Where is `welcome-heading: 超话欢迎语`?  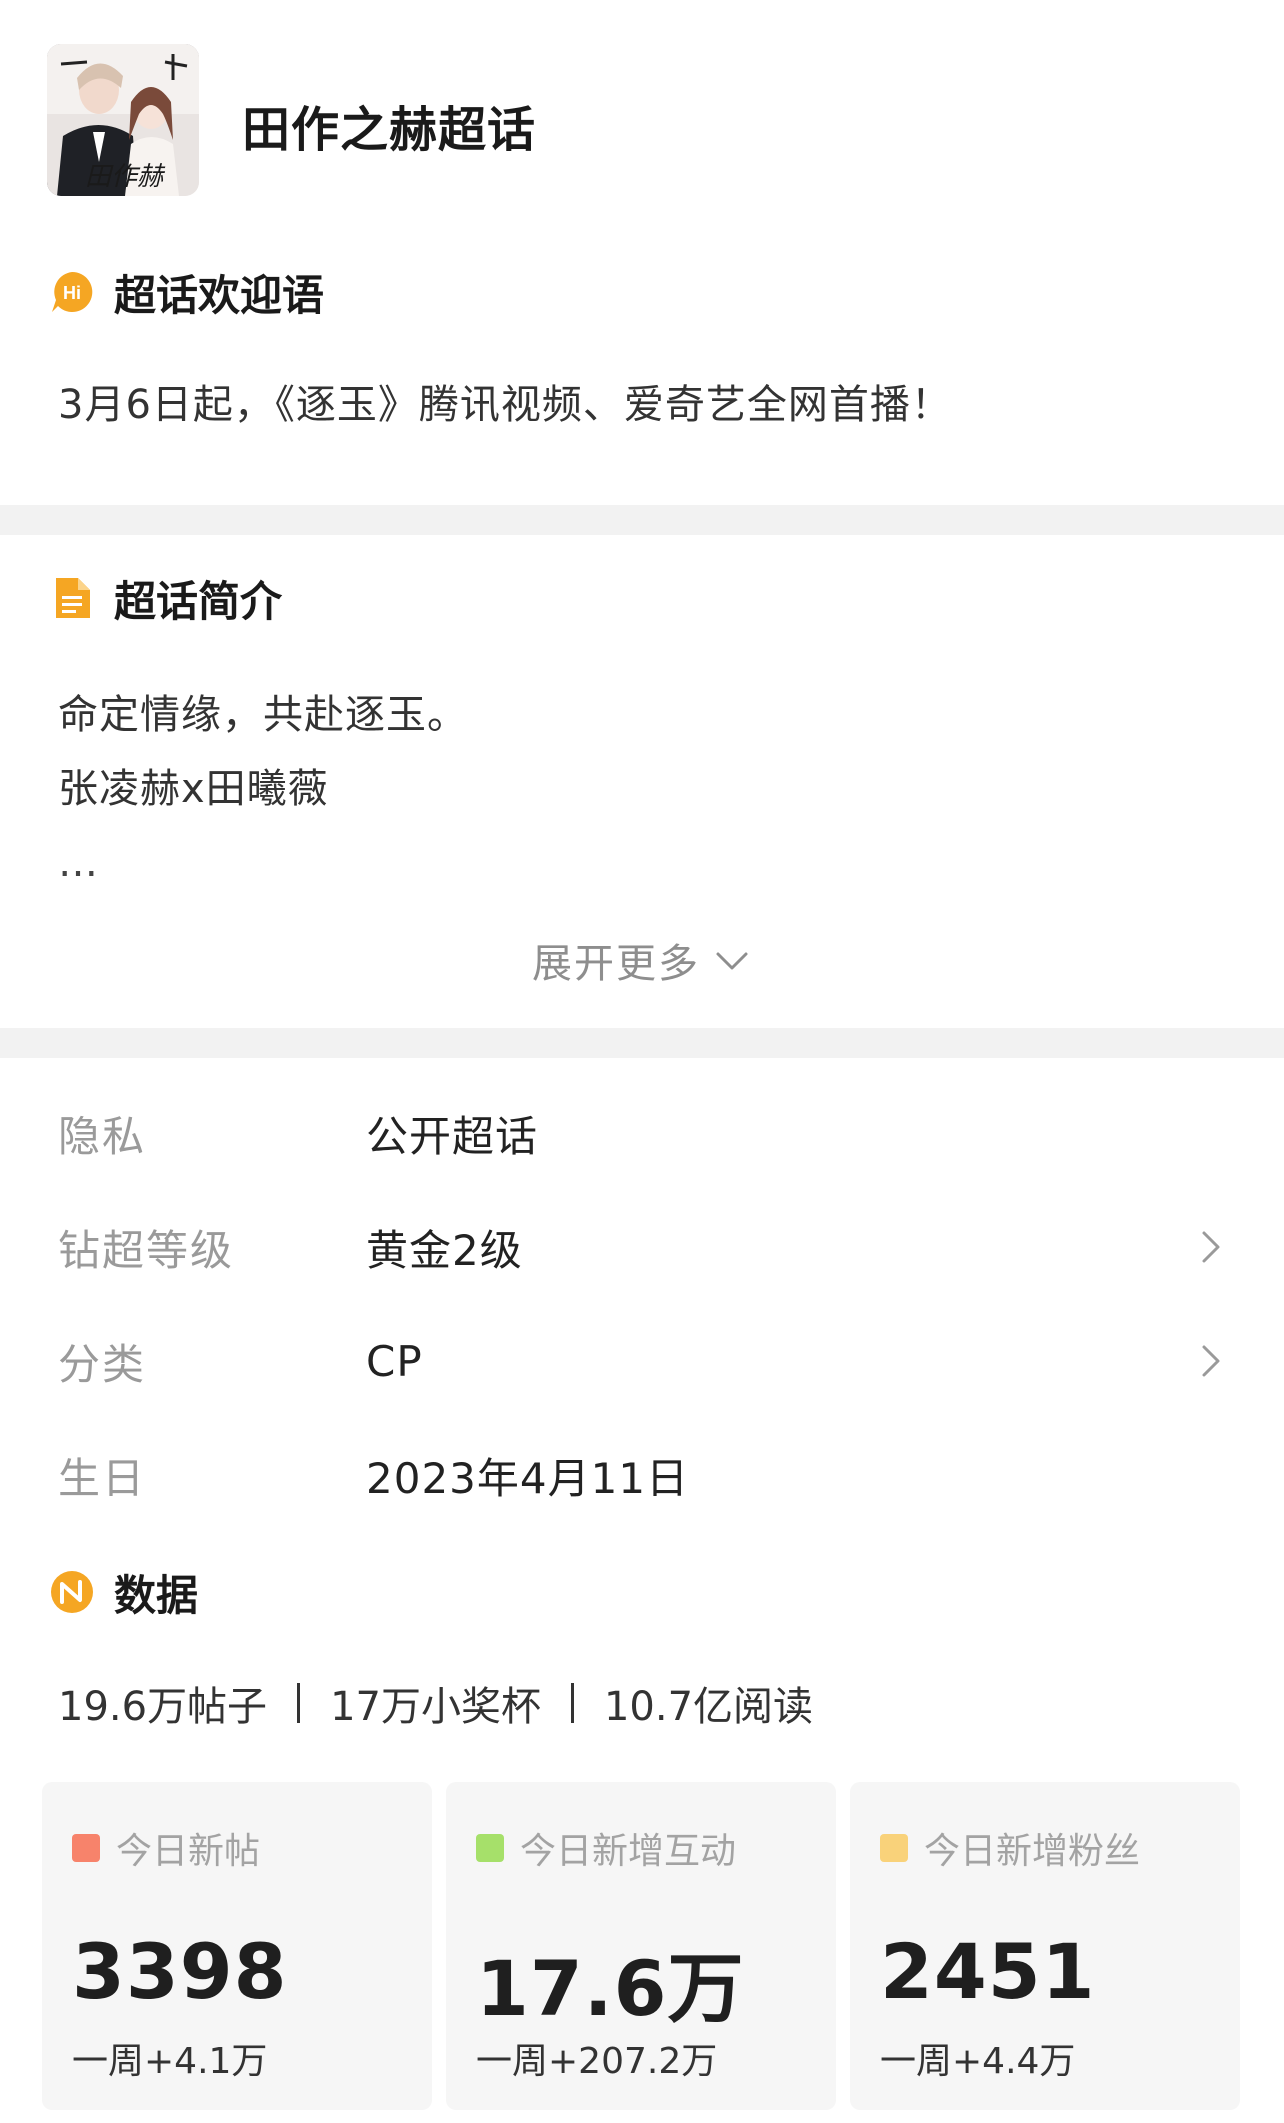
welcome-heading: 超话欢迎语 is located at coordinates (219, 295).